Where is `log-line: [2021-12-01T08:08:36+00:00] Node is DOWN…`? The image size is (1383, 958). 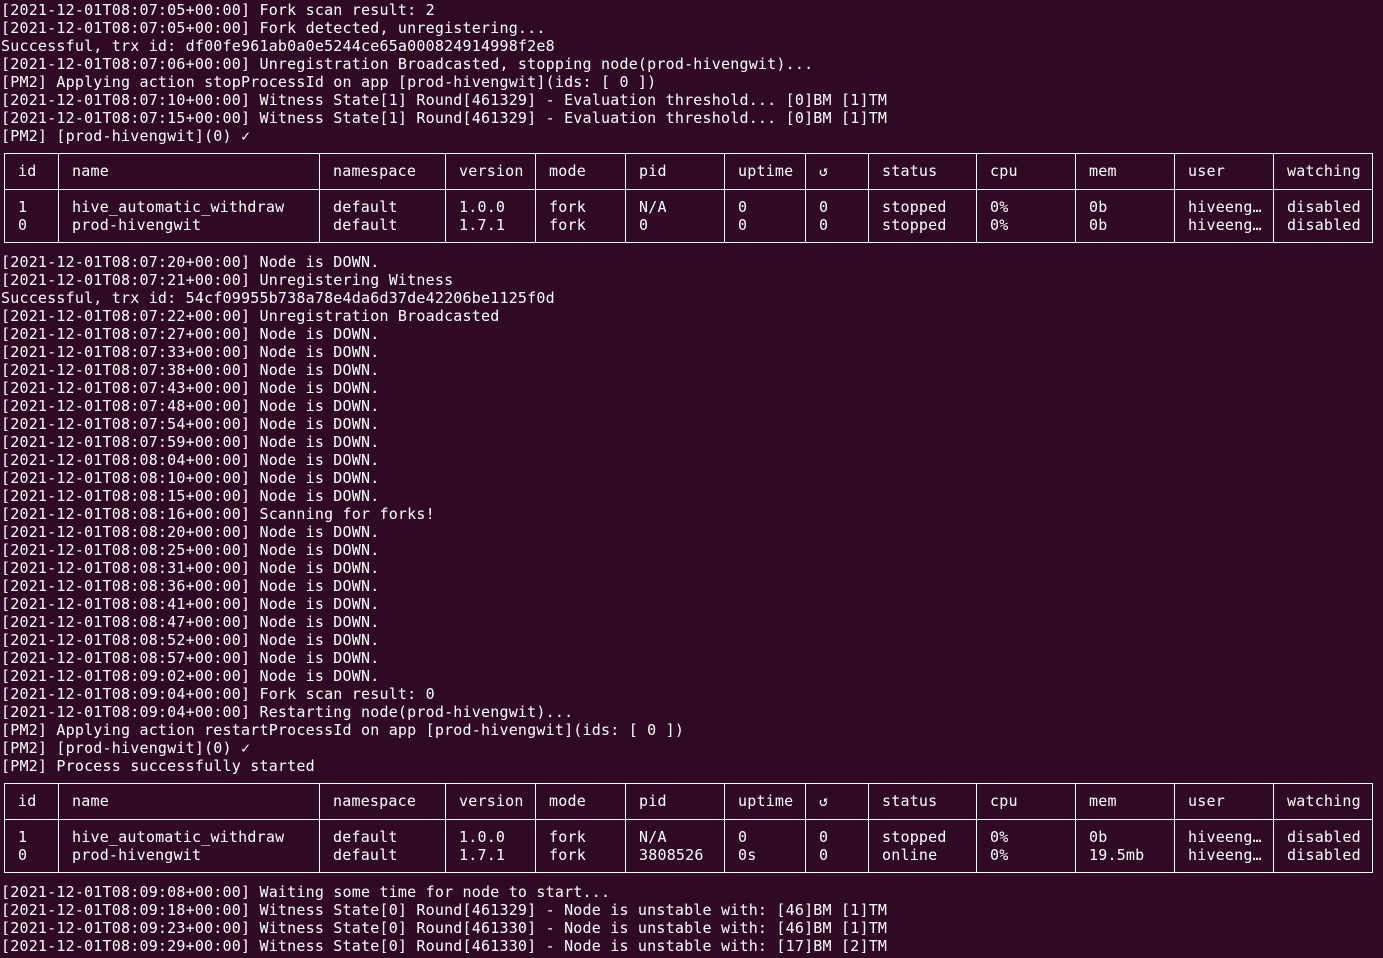 log-line: [2021-12-01T08:08:36+00:00] Node is DOWN… is located at coordinates (190, 586).